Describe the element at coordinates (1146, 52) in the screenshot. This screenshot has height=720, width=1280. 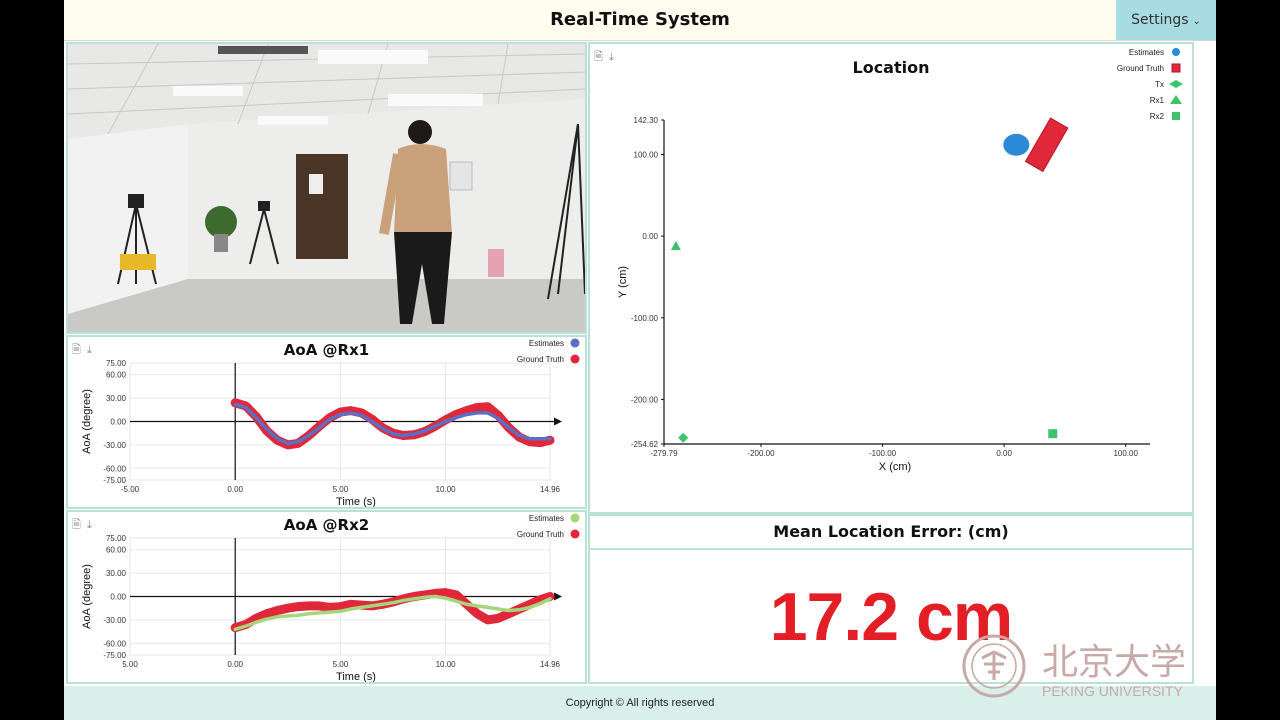
I see `legend-label-estimates: Estimates` at that location.